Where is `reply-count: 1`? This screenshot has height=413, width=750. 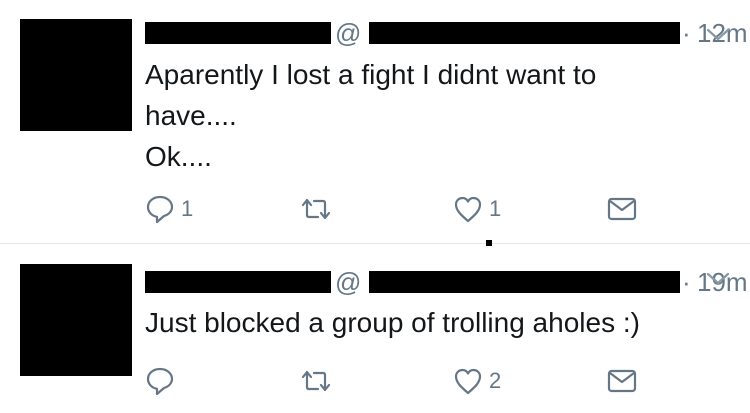 reply-count: 1 is located at coordinates (187, 208).